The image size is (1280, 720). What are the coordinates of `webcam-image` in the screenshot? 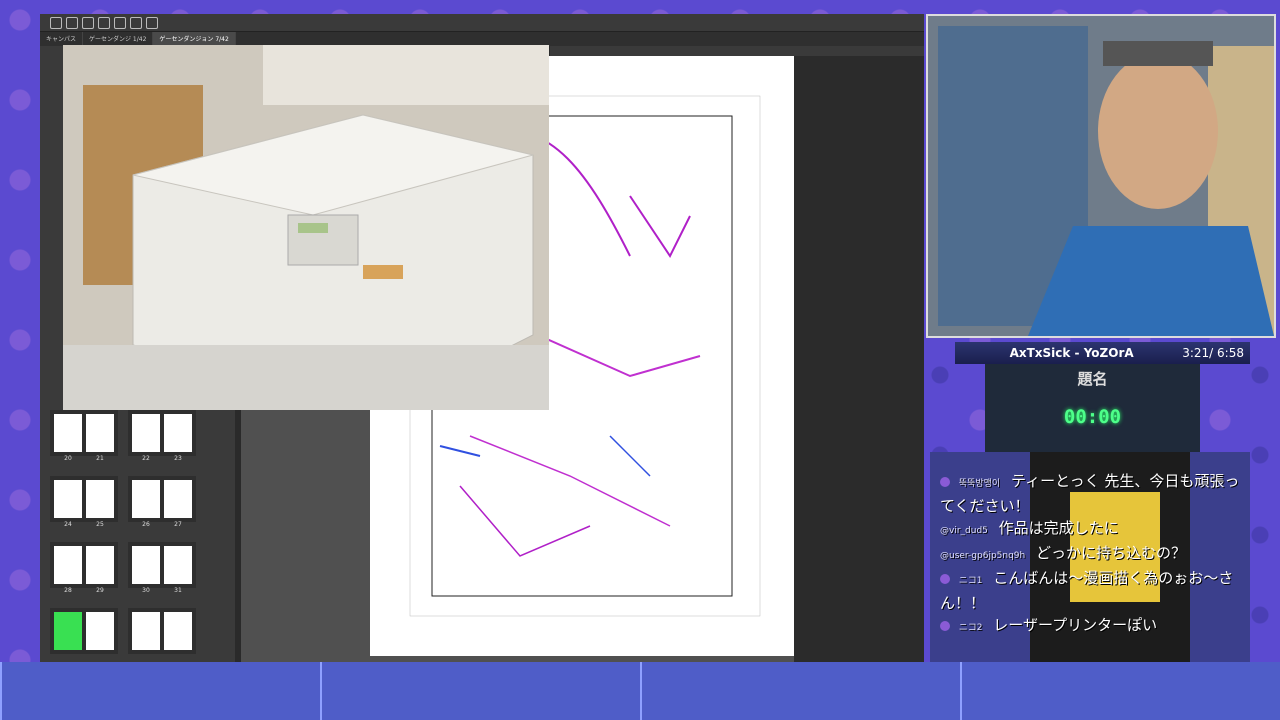 It's located at (1101, 176).